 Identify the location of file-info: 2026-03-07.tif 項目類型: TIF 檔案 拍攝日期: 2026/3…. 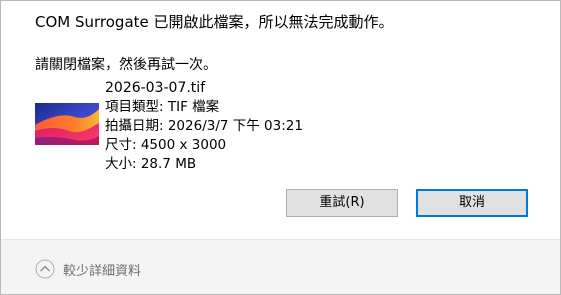
(235, 126).